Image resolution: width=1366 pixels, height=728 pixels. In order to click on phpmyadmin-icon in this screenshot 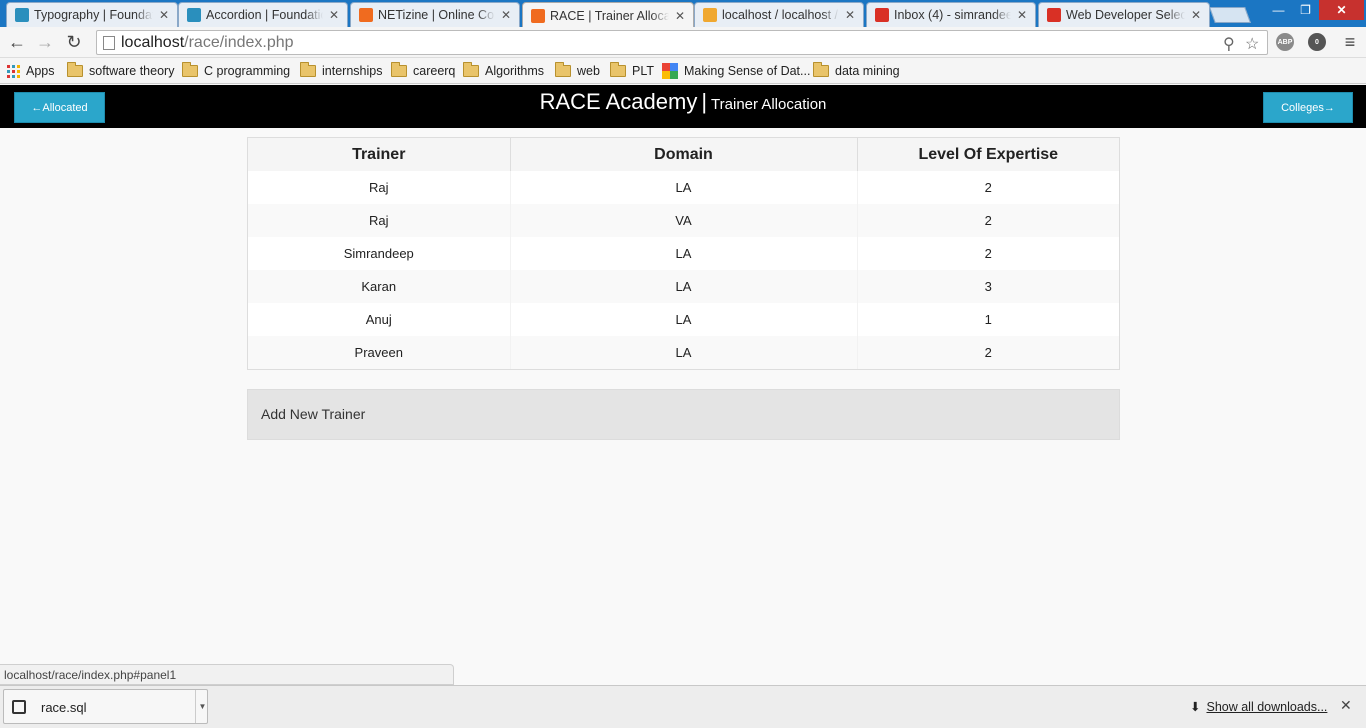, I will do `click(710, 15)`.